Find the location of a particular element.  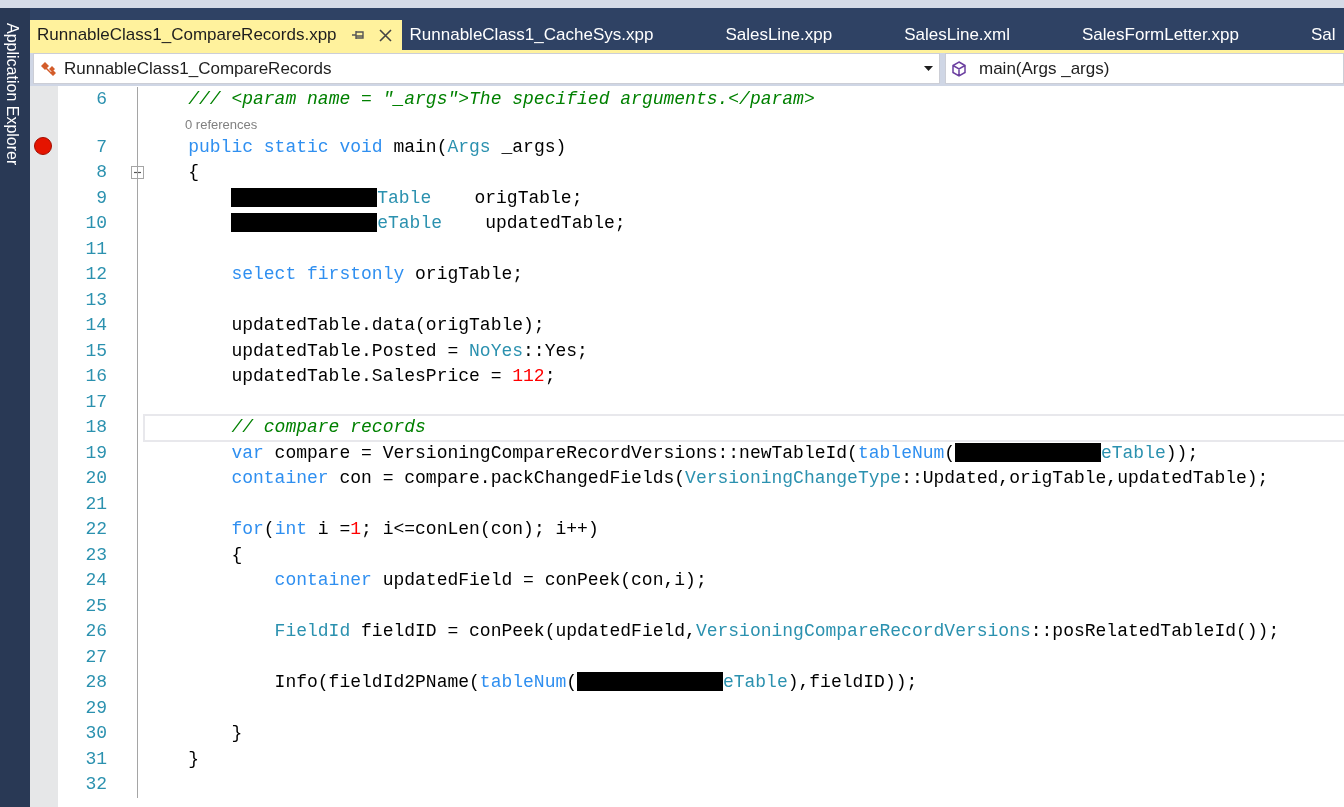

member-dropdown: main(Args _args) is located at coordinates (1144, 68).